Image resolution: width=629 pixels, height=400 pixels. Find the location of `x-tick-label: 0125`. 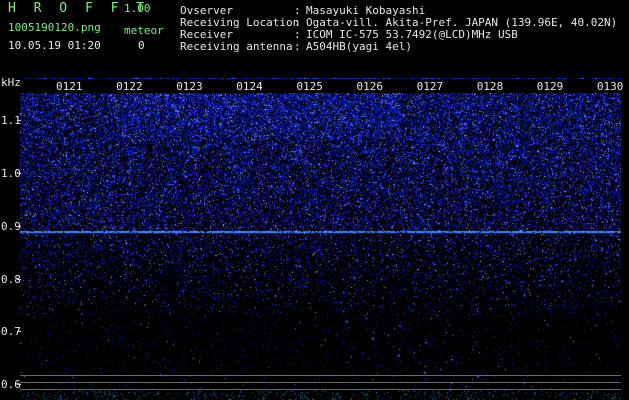

x-tick-label: 0125 is located at coordinates (309, 86).